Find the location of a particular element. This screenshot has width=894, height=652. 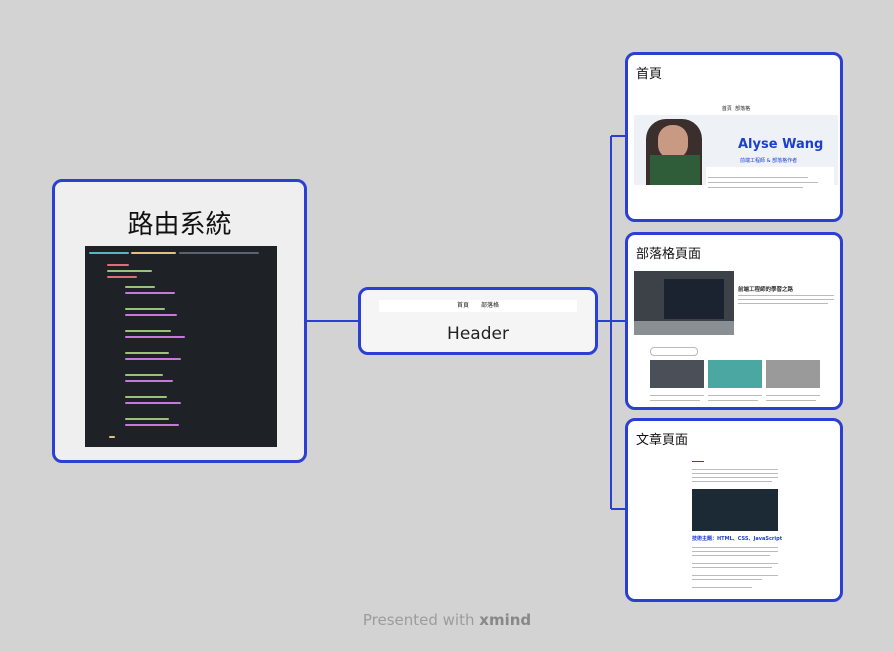

blog-search-input is located at coordinates (674, 351).